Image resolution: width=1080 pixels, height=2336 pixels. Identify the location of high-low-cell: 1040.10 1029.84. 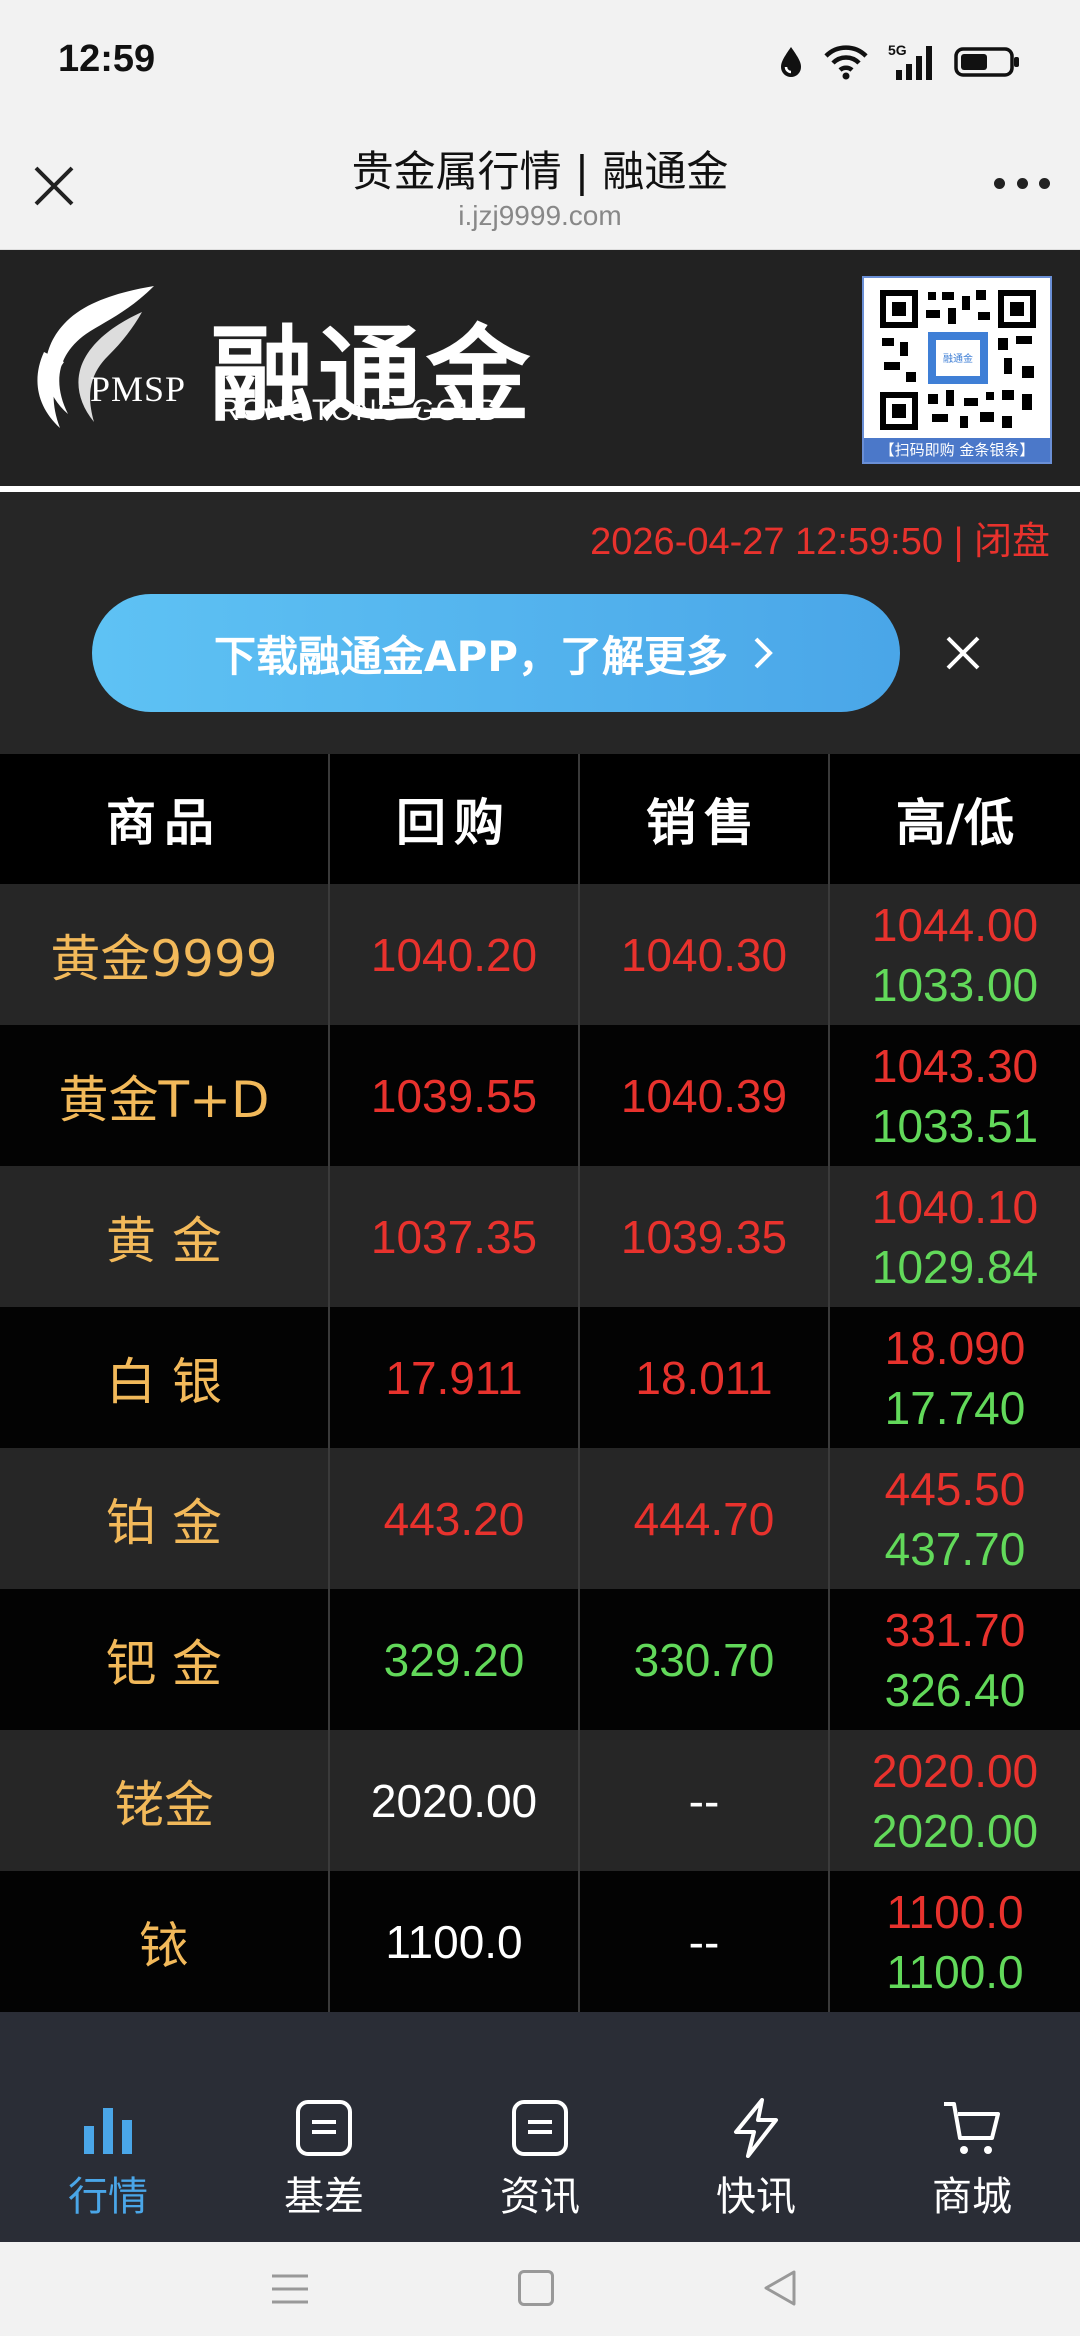
(955, 1236).